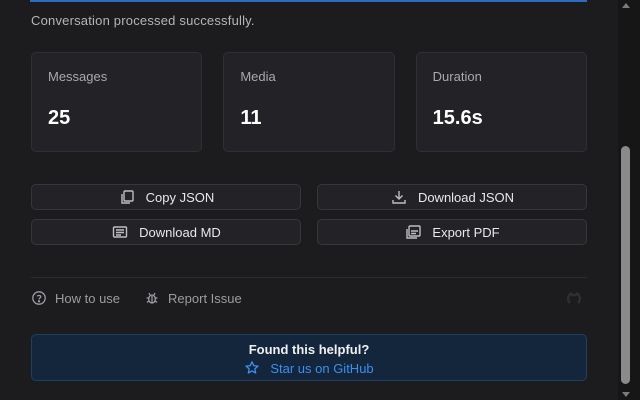  I want to click on report-issue-label: Report Issue, so click(205, 298).